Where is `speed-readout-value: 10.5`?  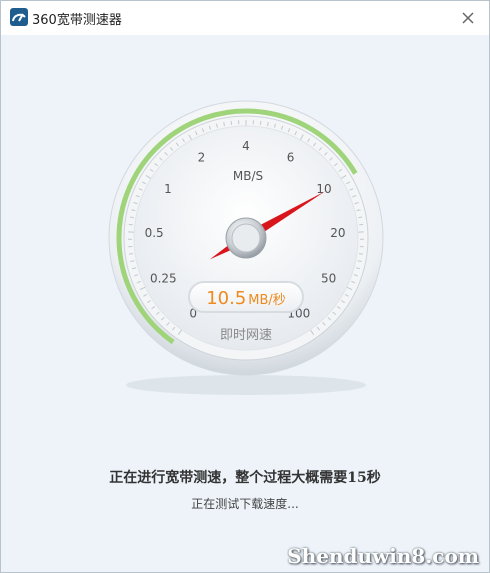
speed-readout-value: 10.5 is located at coordinates (226, 298).